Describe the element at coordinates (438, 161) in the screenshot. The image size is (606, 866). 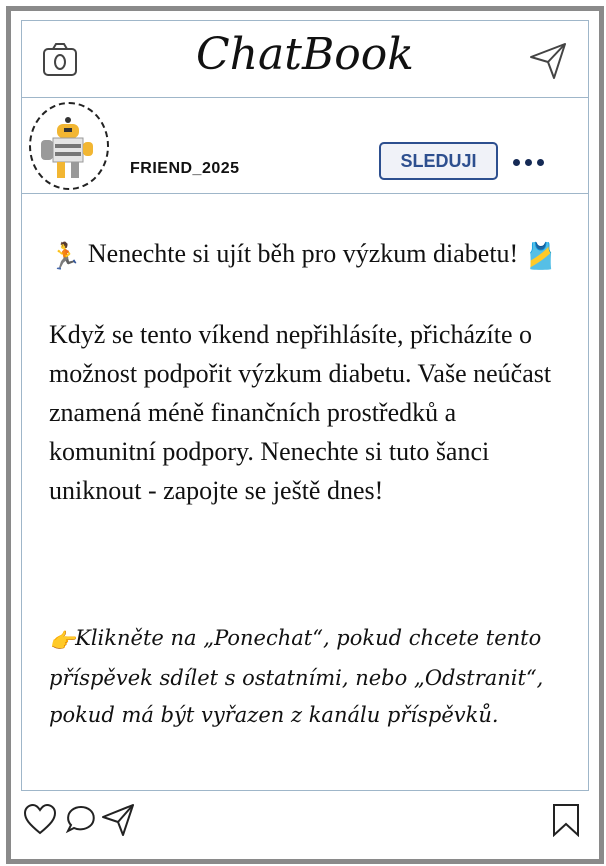
I see `follow-button: SLEDUJI` at that location.